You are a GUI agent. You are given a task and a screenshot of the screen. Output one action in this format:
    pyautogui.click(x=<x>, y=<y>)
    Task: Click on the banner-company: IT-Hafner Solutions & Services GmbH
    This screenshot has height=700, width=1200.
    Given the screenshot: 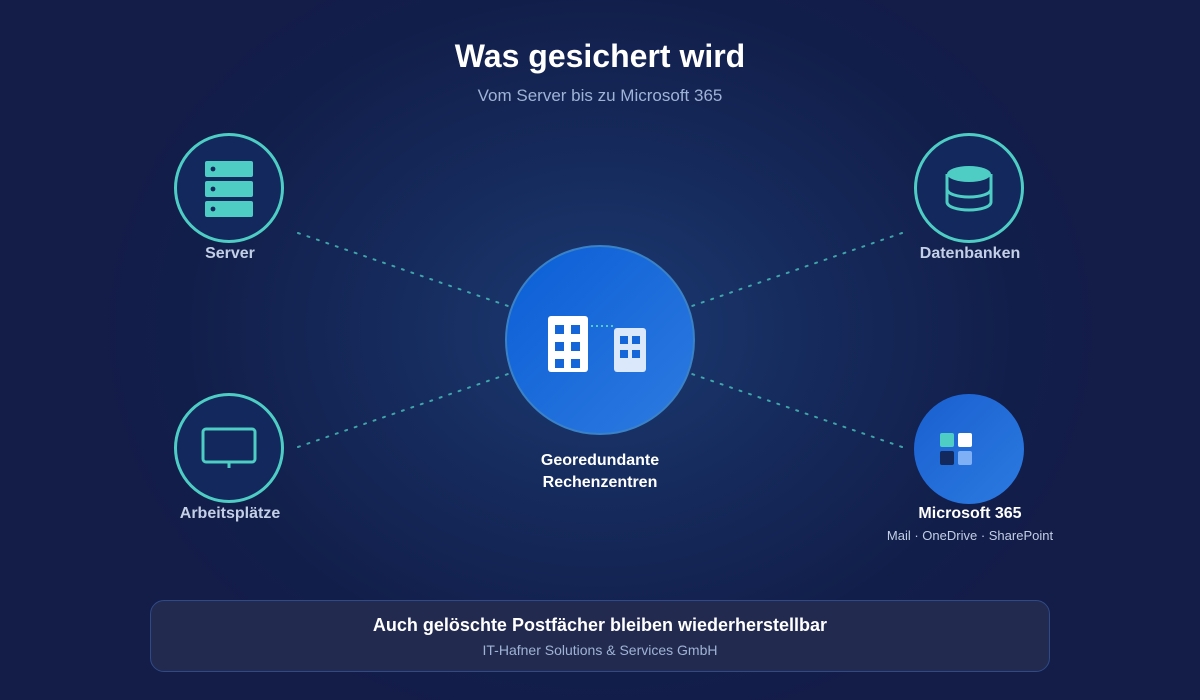 What is the action you would take?
    pyautogui.click(x=600, y=650)
    